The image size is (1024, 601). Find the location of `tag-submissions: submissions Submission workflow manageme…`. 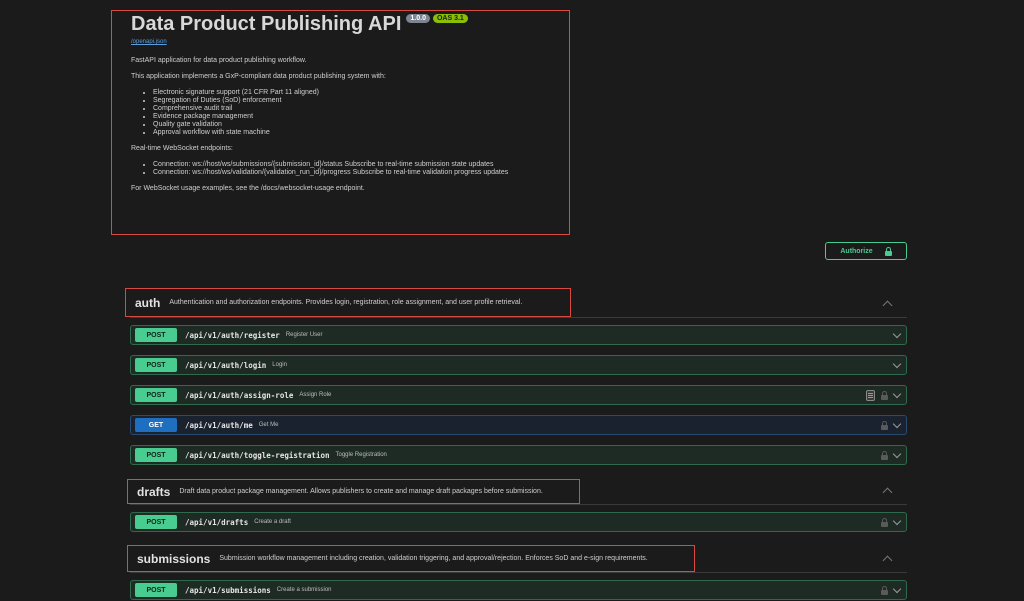

tag-submissions: submissions Submission workflow manageme… is located at coordinates (411, 558).